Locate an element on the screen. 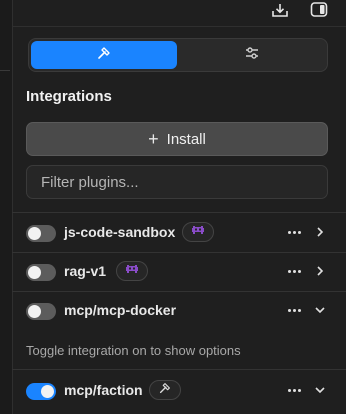 Image resolution: width=346 pixels, height=414 pixels. plugin-name: mcp/mcp-docker is located at coordinates (120, 310).